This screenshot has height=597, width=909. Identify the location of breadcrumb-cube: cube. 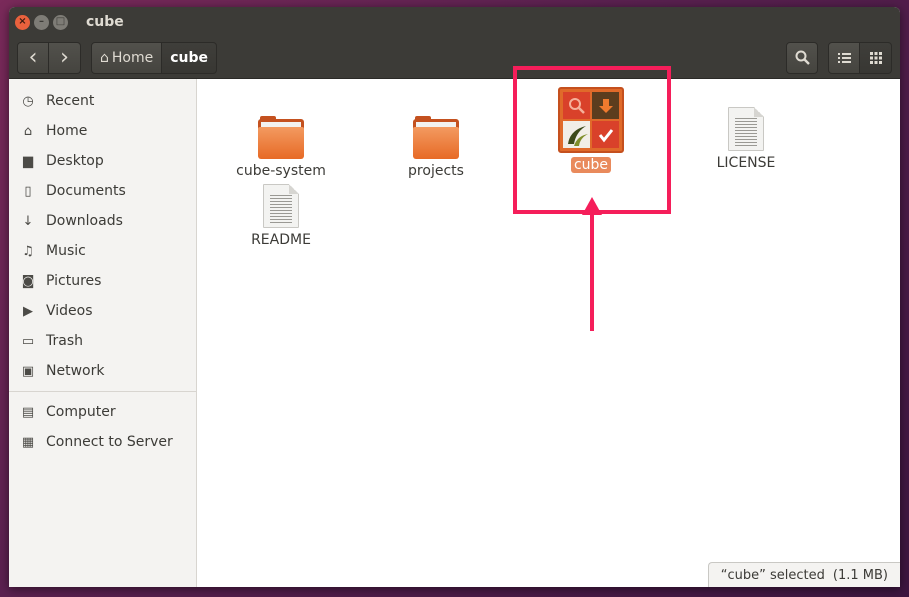
(190, 57).